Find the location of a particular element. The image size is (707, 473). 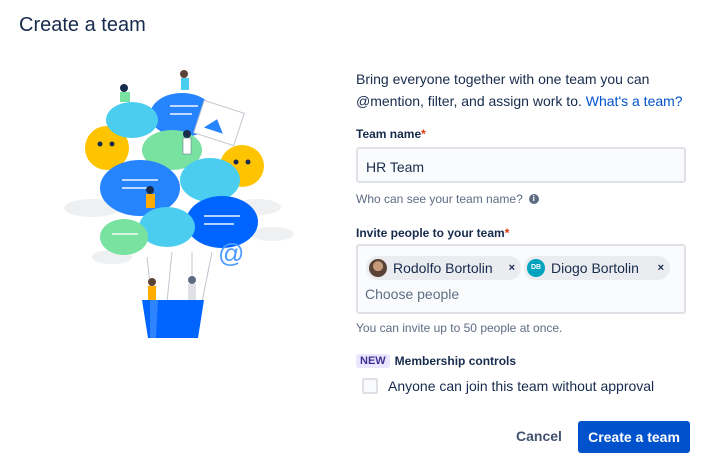

invite-label: Invite people to your team* is located at coordinates (432, 233).